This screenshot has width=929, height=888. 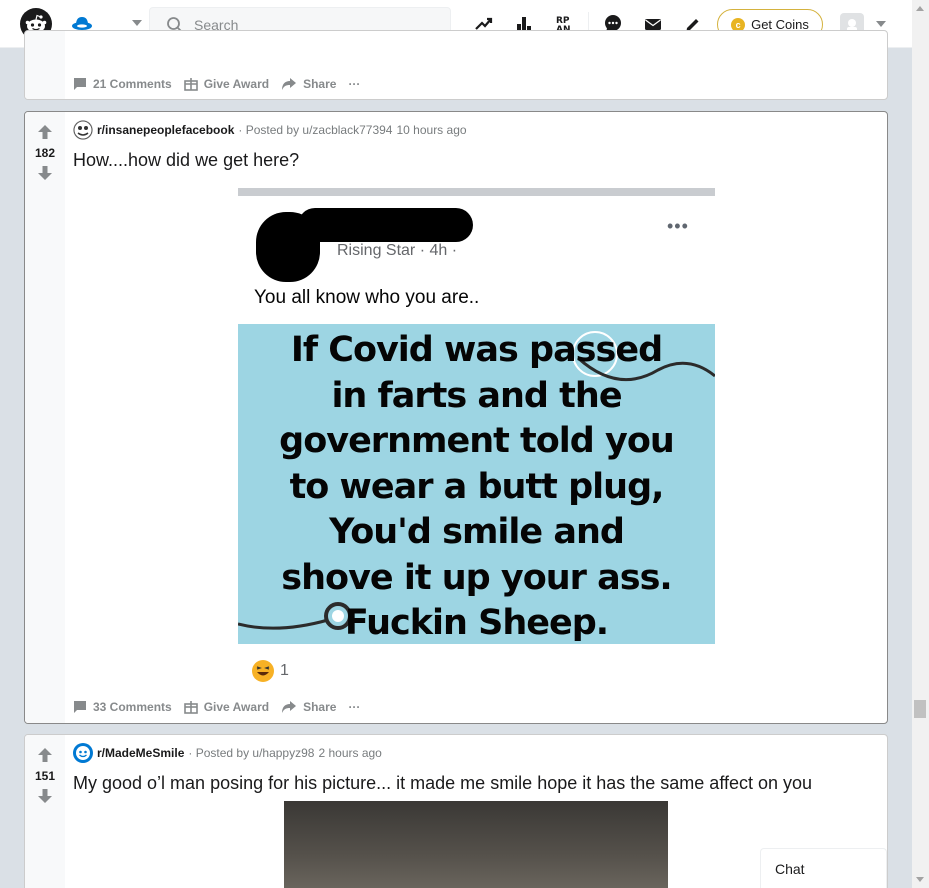 What do you see at coordinates (385, 225) in the screenshot?
I see `redaction-scribble` at bounding box center [385, 225].